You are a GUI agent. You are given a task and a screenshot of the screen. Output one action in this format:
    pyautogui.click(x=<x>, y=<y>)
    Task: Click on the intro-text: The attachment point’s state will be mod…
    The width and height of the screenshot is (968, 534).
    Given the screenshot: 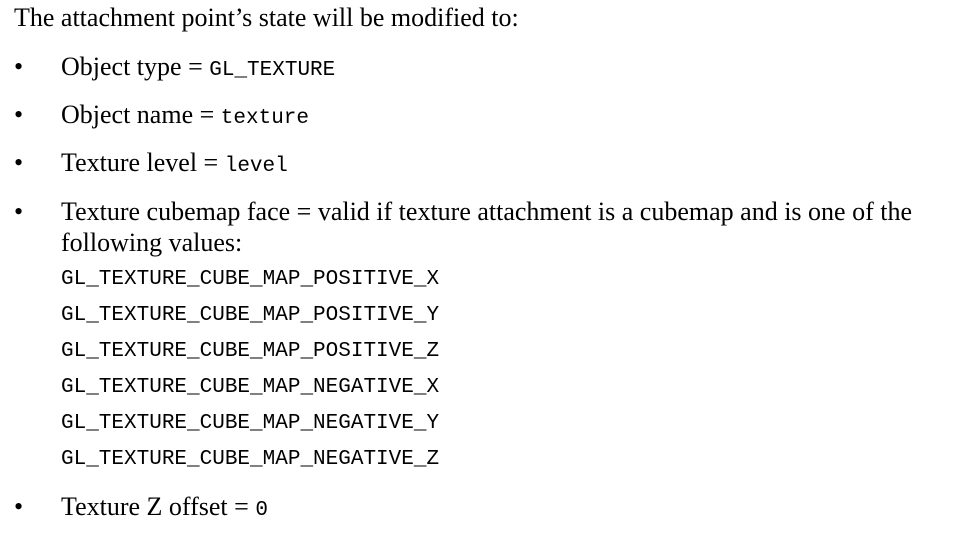 What is the action you would take?
    pyautogui.click(x=266, y=17)
    